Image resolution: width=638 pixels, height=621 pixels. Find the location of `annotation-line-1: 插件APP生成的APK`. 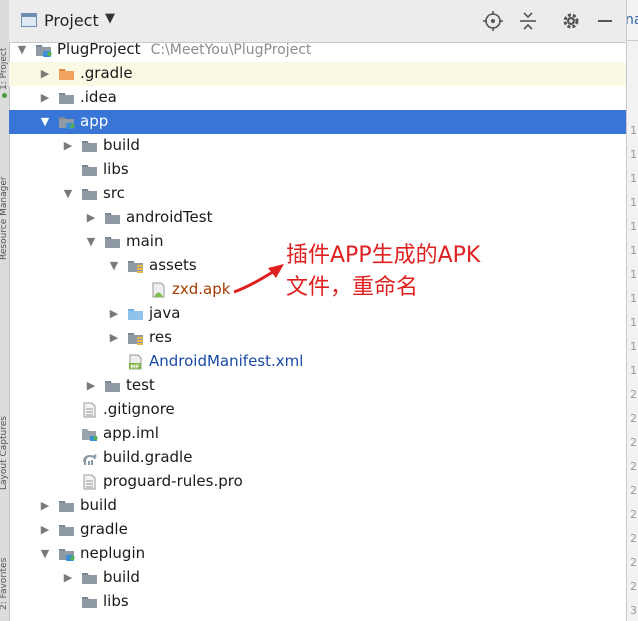

annotation-line-1: 插件APP生成的APK is located at coordinates (383, 255).